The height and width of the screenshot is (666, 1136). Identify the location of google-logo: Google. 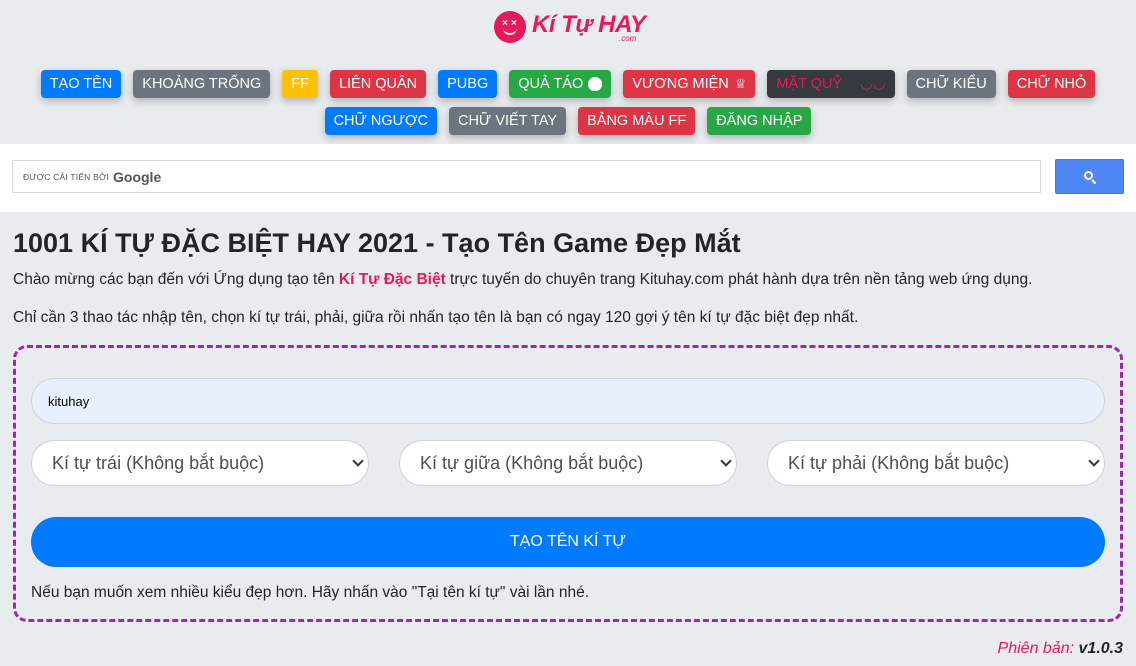
(137, 176).